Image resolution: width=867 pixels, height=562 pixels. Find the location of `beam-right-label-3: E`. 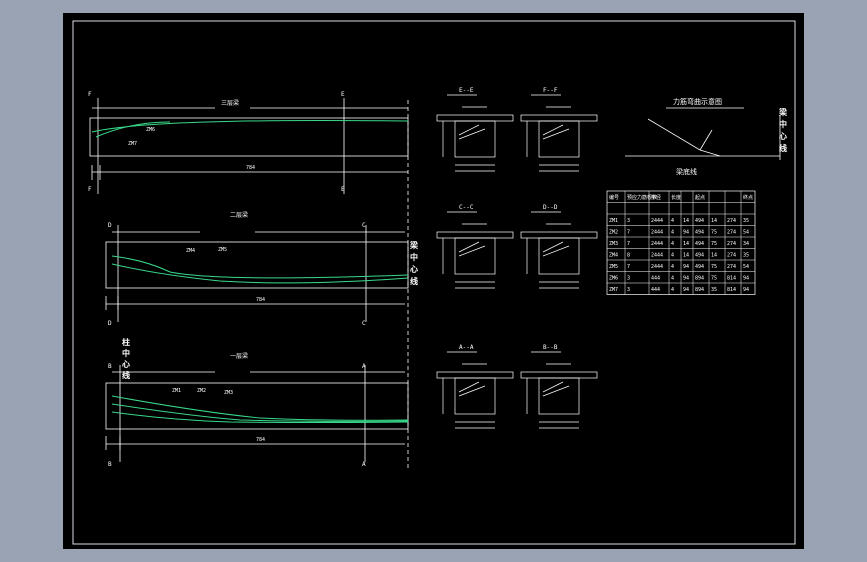

beam-right-label-3: E is located at coordinates (343, 94).